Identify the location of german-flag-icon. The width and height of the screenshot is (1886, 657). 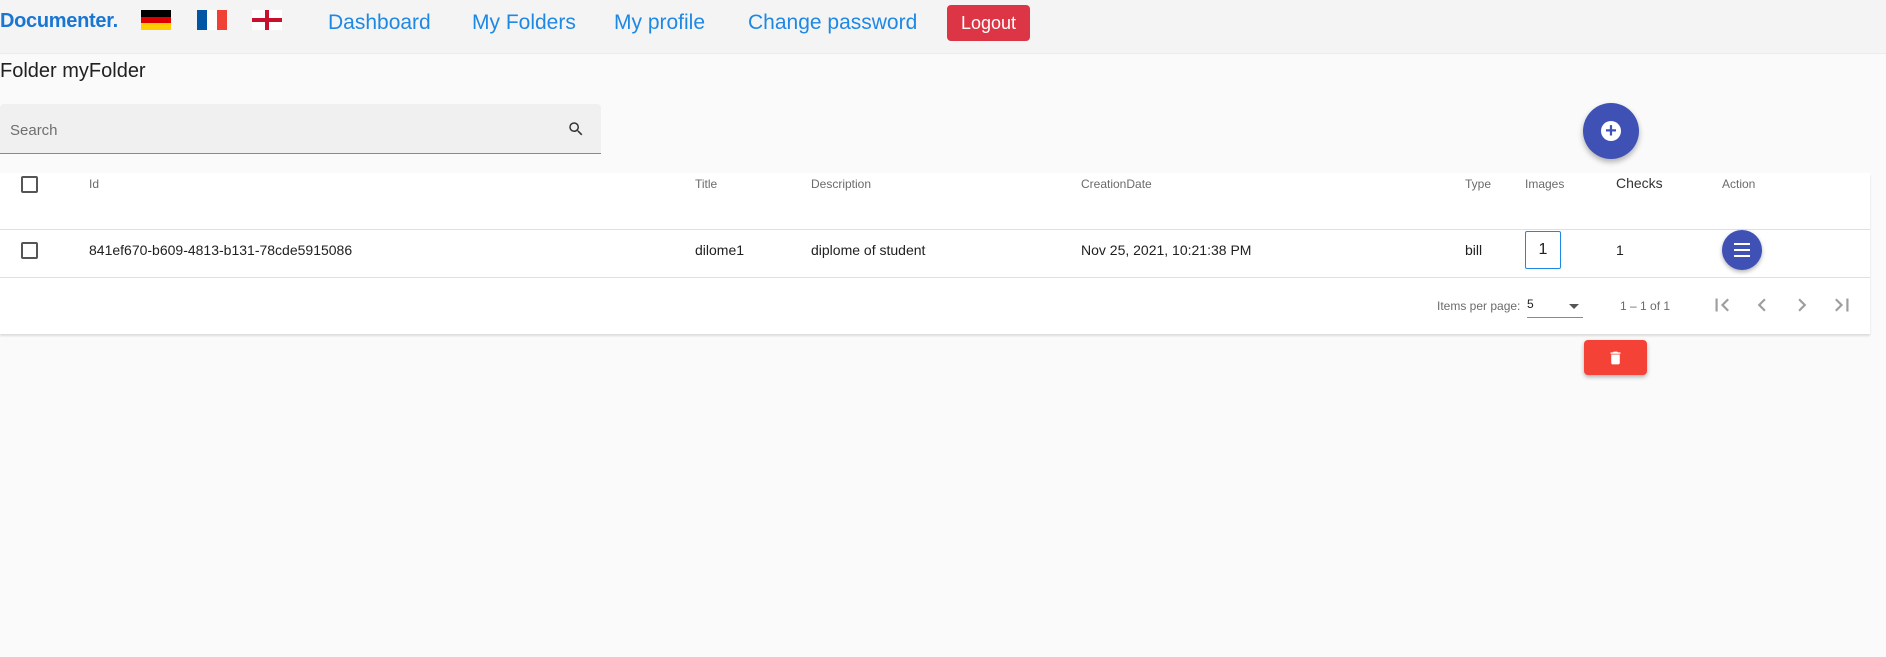
(156, 20).